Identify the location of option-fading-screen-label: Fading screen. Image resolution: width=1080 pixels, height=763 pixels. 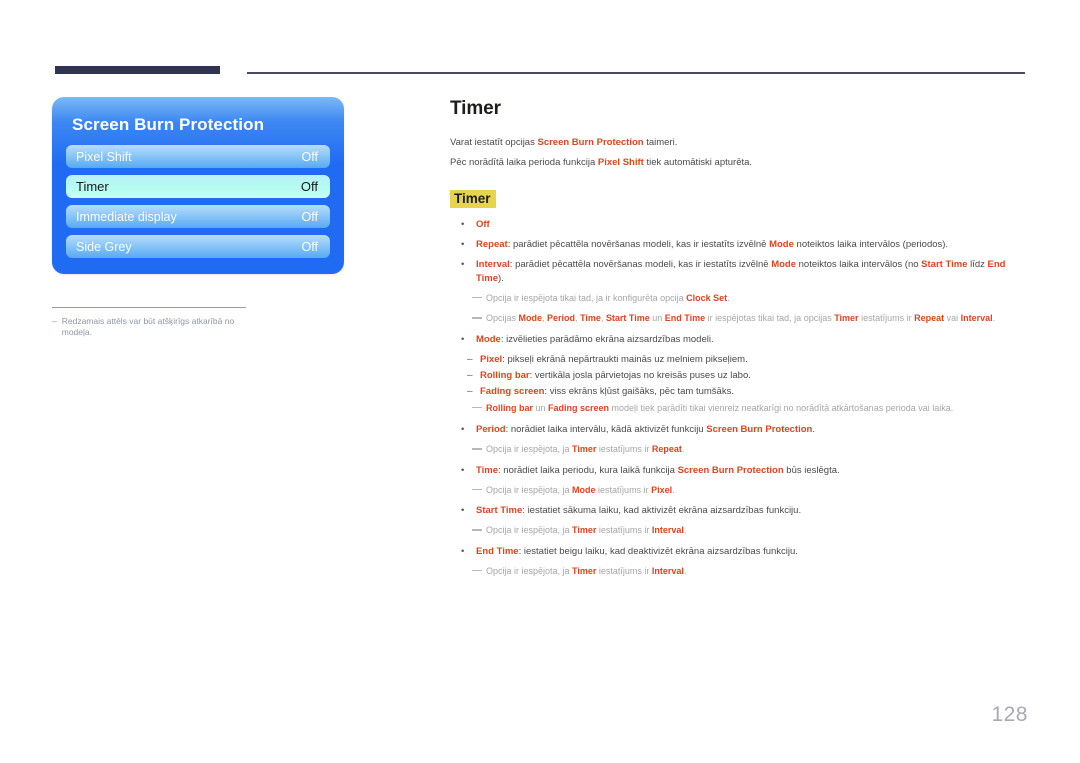
(512, 392).